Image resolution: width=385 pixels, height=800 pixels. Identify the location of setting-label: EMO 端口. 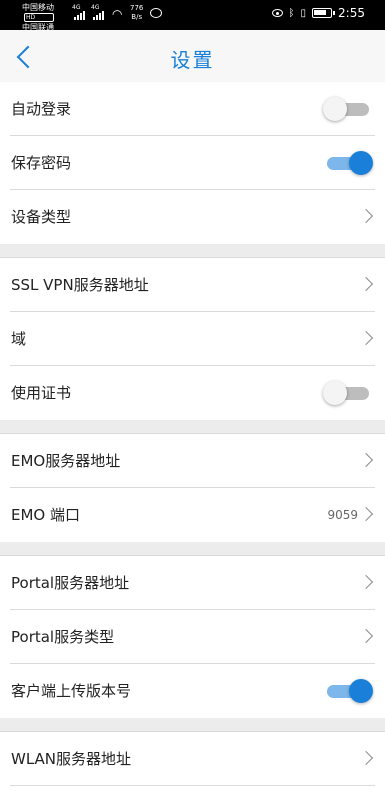
(45, 515).